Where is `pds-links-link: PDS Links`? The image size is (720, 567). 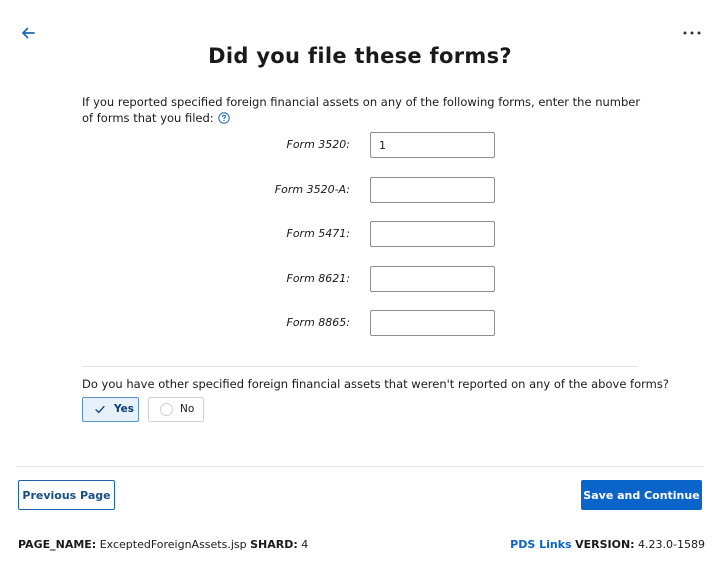 pds-links-link: PDS Links is located at coordinates (540, 544).